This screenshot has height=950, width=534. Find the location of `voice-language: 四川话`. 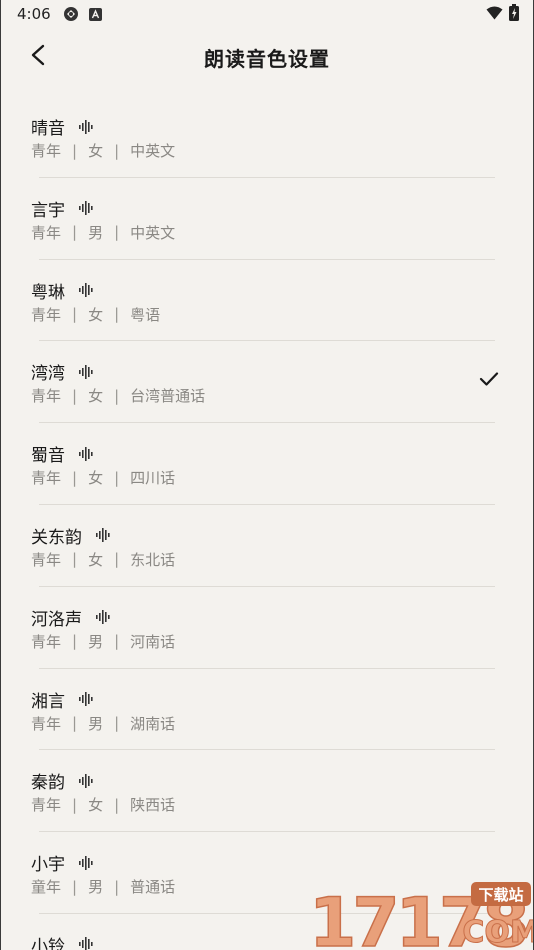

voice-language: 四川话 is located at coordinates (153, 478).